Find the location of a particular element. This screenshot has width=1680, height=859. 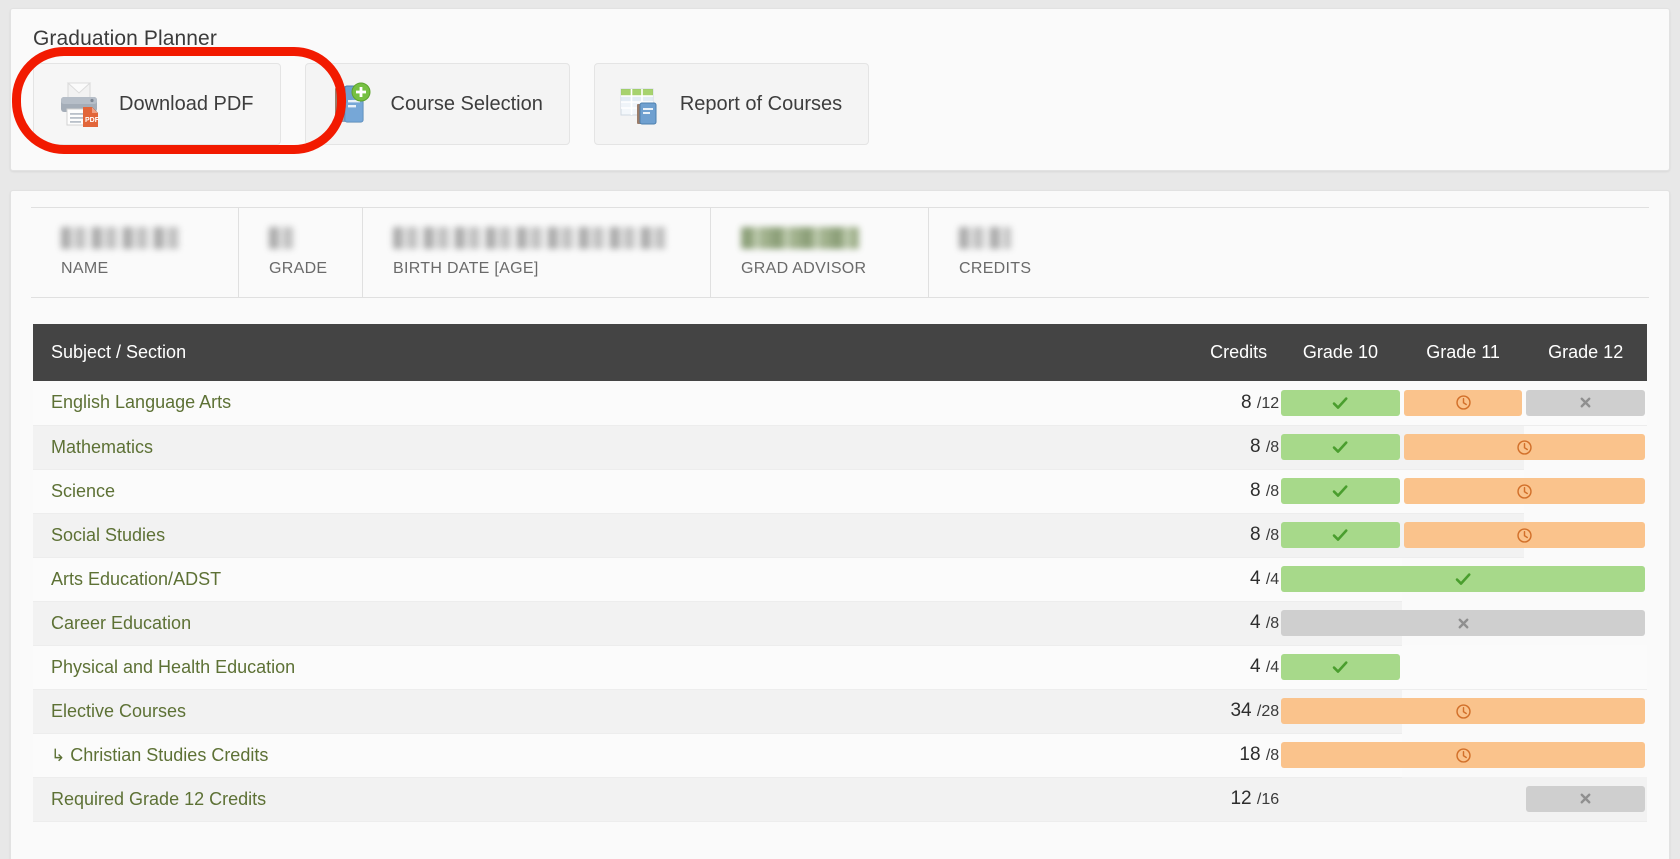

subject-label: Science is located at coordinates (74, 491).